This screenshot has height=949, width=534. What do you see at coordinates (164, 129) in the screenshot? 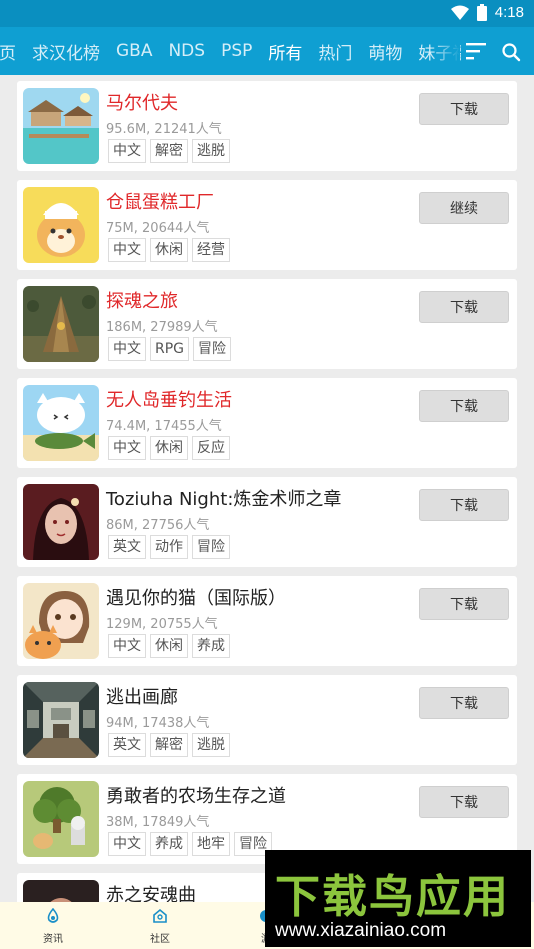
I see `game-size-popularity: 95.6M, 21241人气` at bounding box center [164, 129].